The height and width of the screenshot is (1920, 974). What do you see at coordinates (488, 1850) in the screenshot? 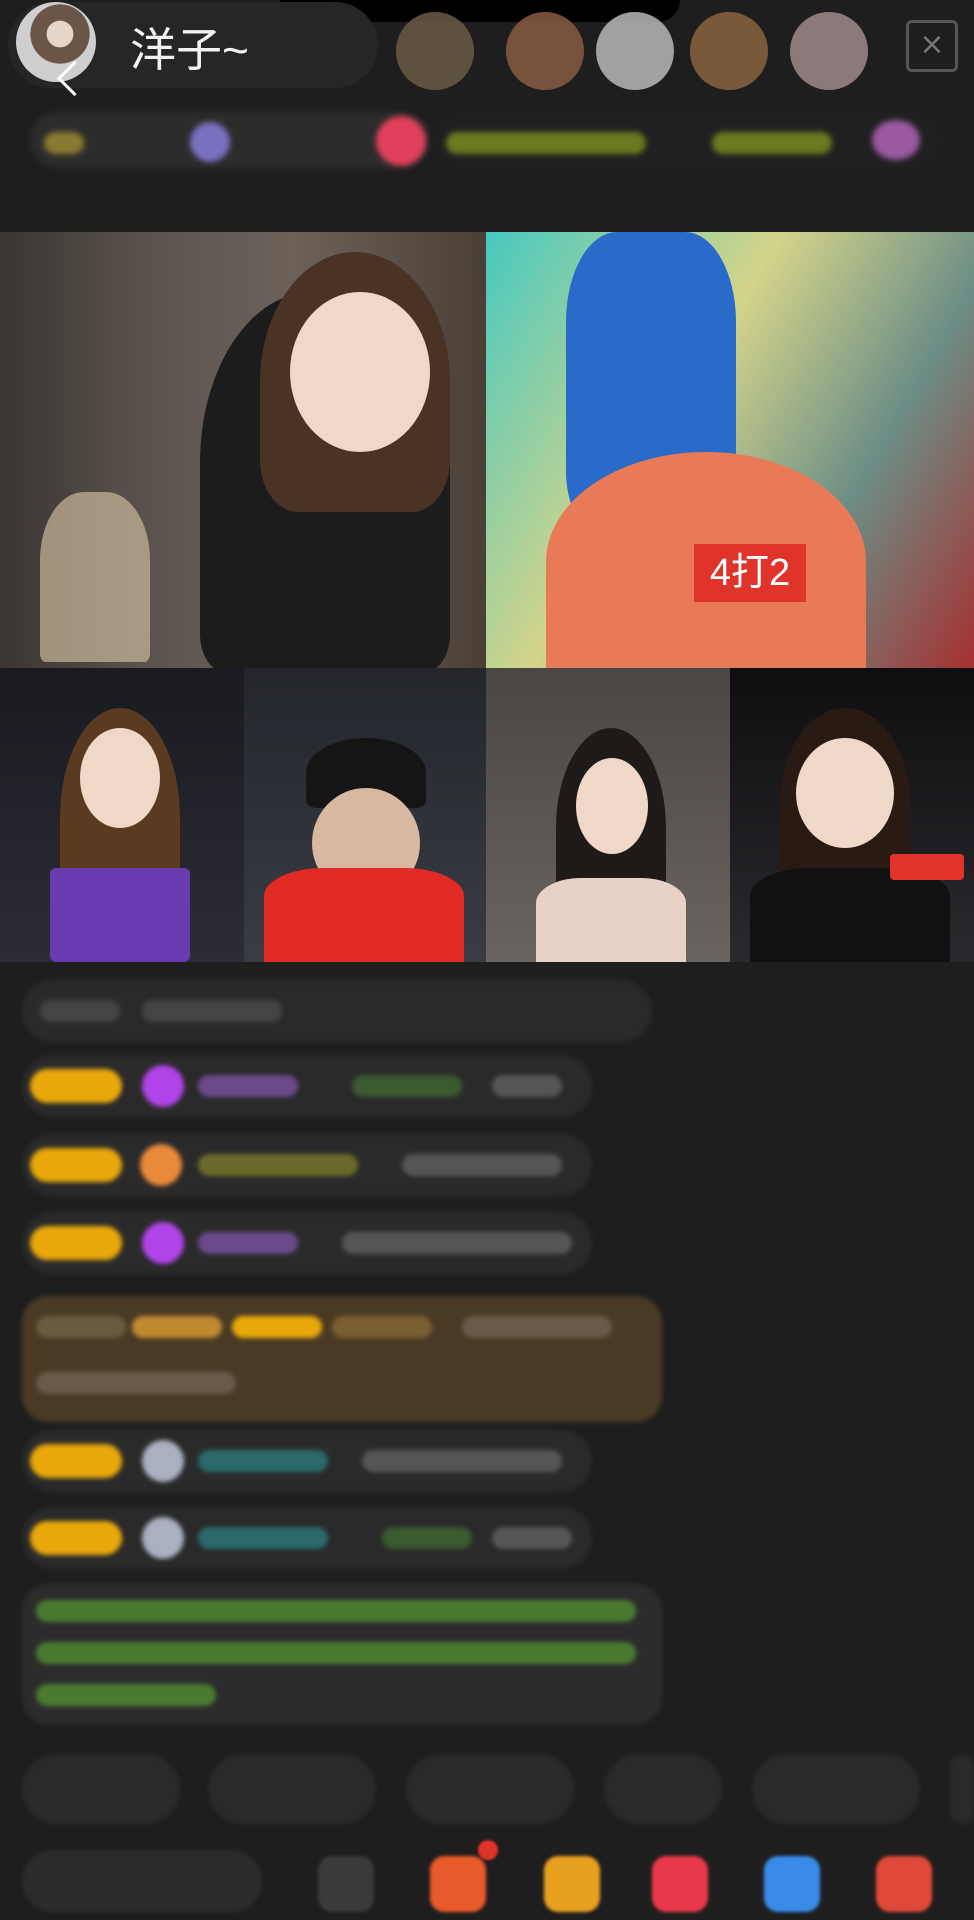
I see `notification-dot` at bounding box center [488, 1850].